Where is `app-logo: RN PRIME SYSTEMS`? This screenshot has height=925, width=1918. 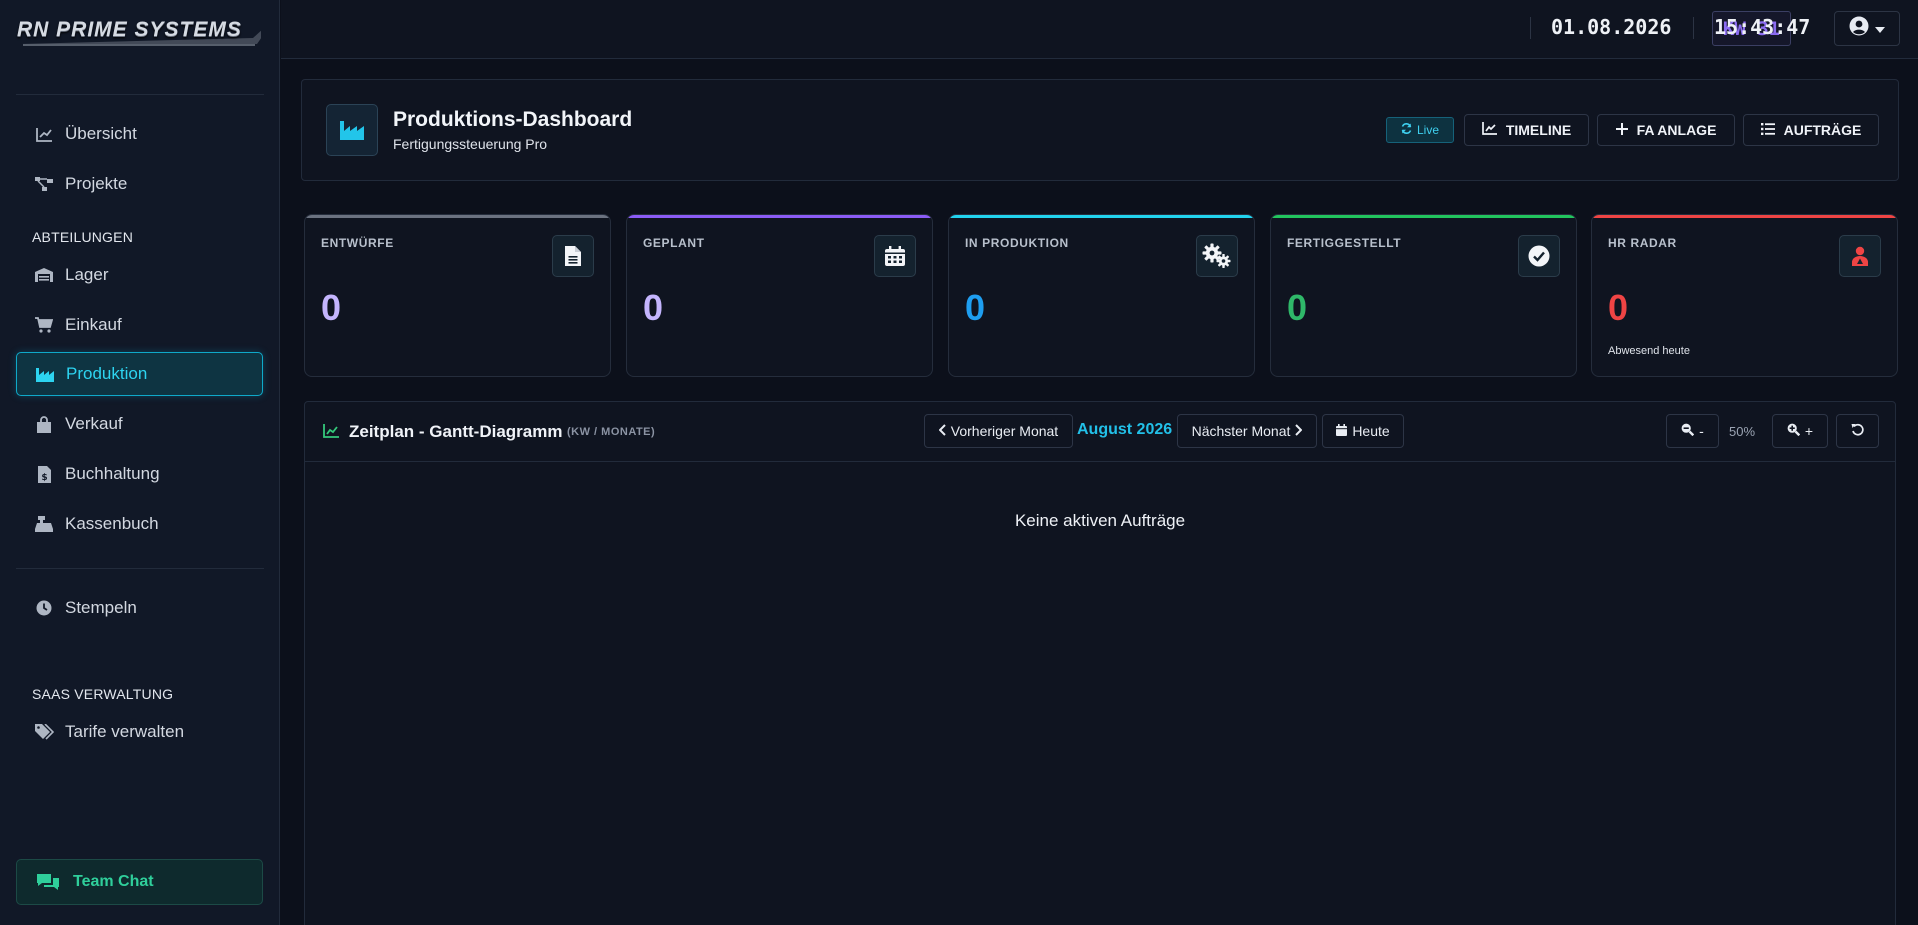 app-logo: RN PRIME SYSTEMS is located at coordinates (139, 32).